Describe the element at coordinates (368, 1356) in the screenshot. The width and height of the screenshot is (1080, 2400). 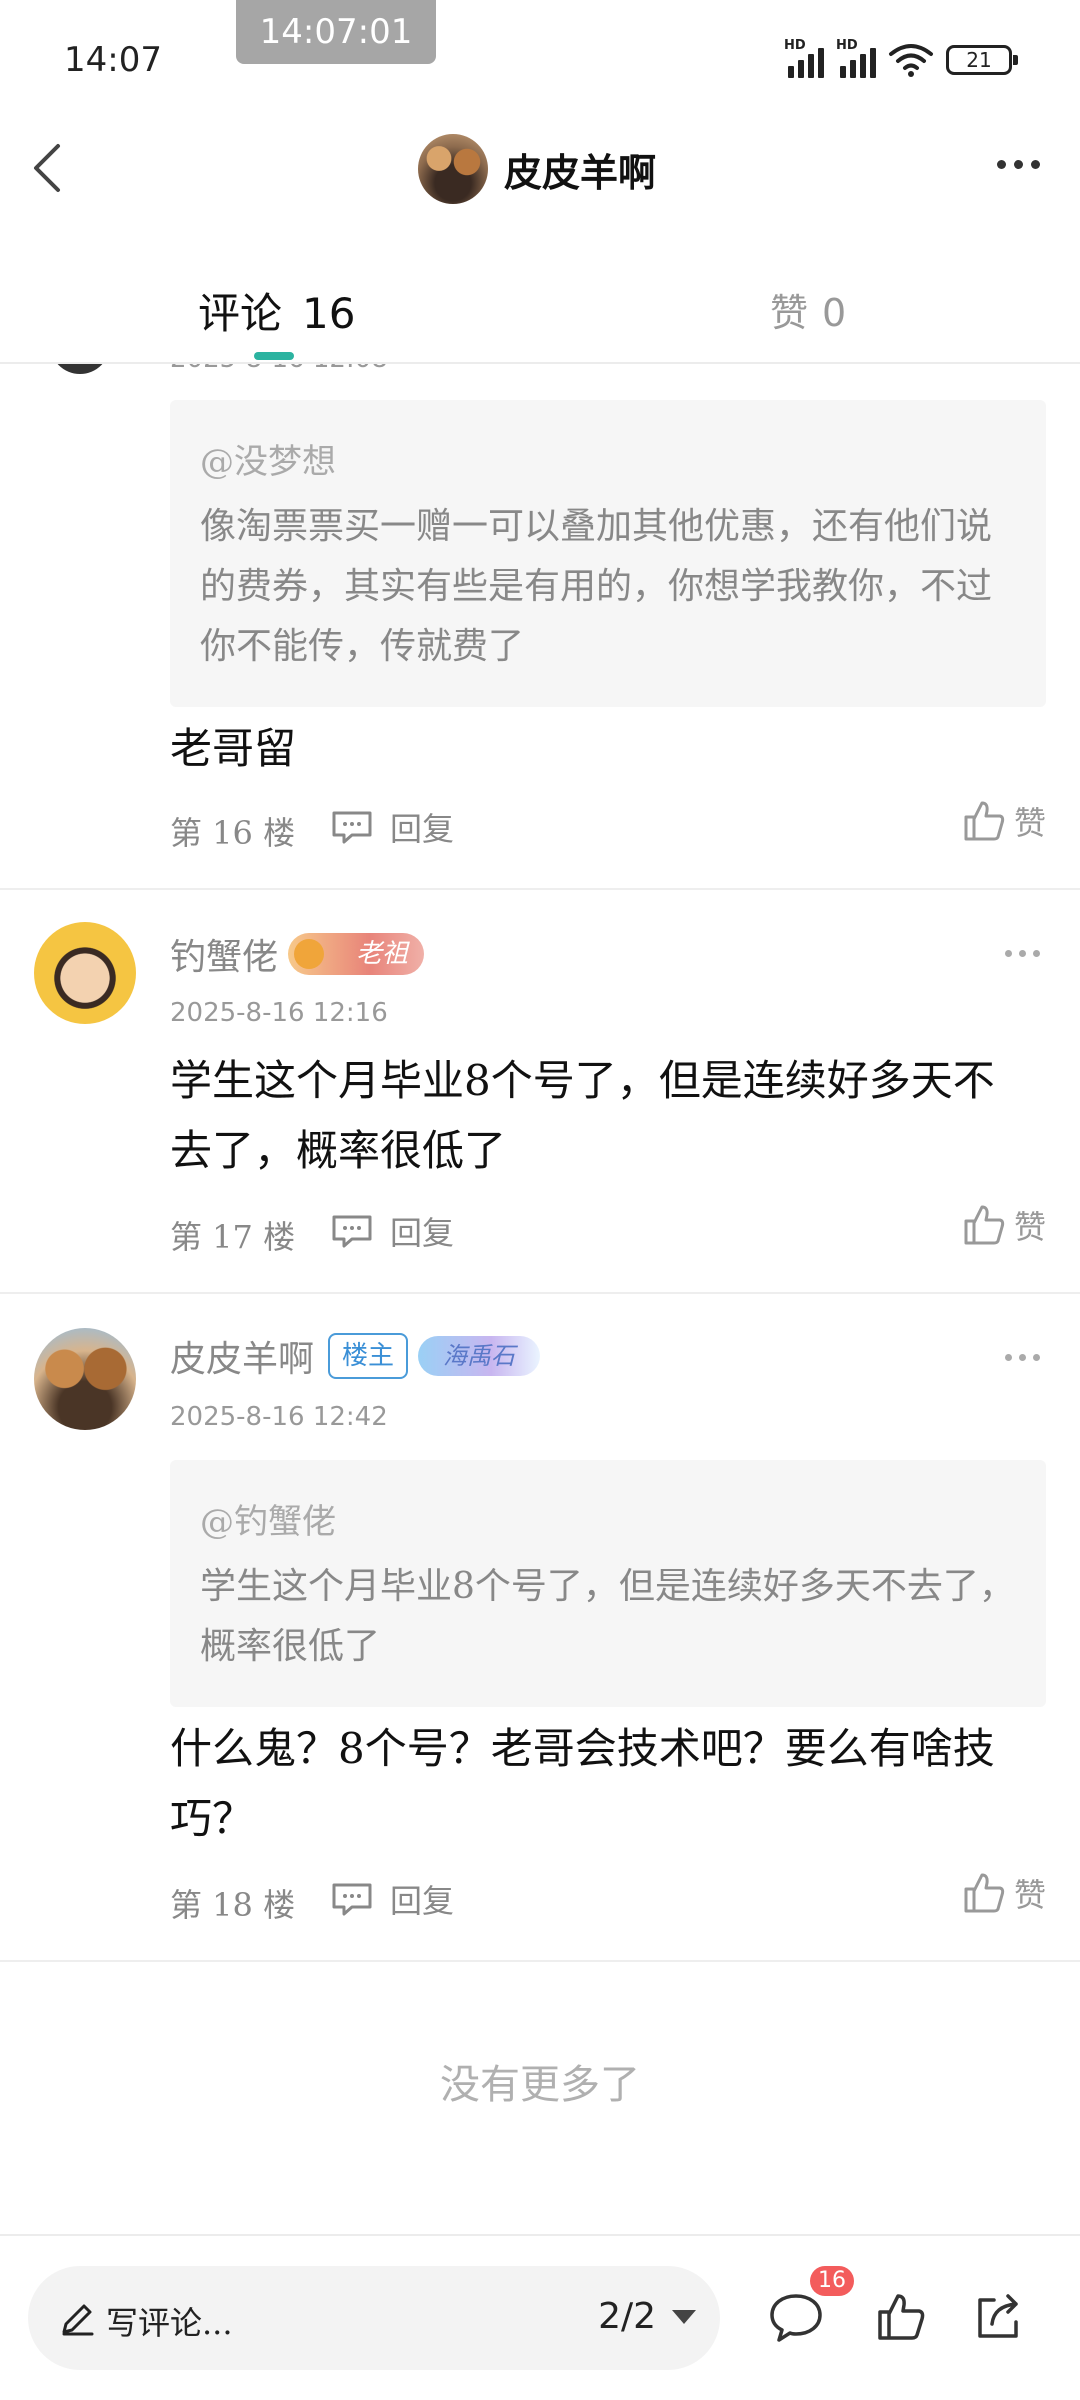
I see `op-badge: 楼主` at that location.